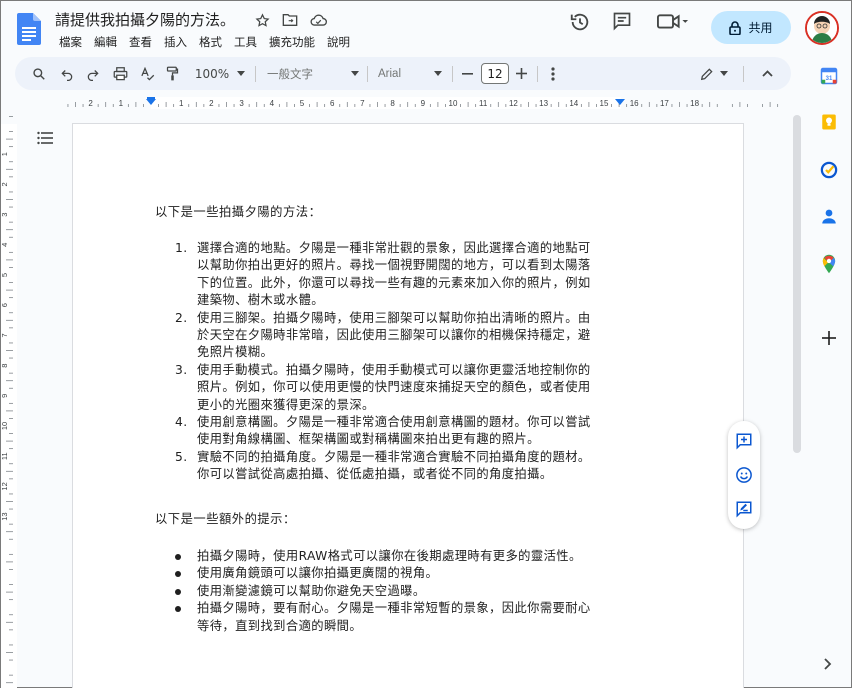 This screenshot has height=688, width=852. Describe the element at coordinates (212, 73) in the screenshot. I see `zoom-value: 100%` at that location.